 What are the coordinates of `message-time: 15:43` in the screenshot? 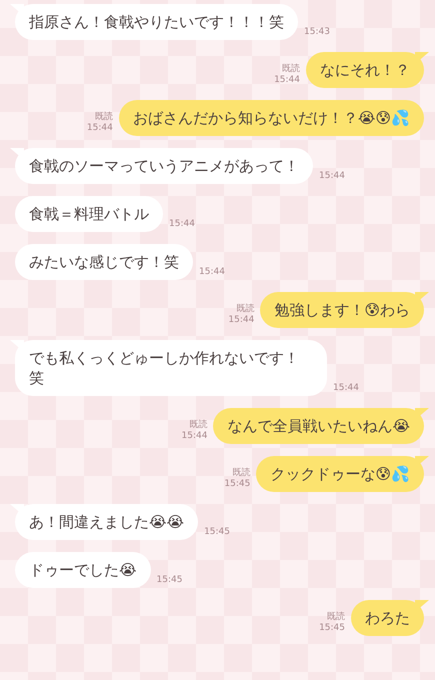 It's located at (317, 32).